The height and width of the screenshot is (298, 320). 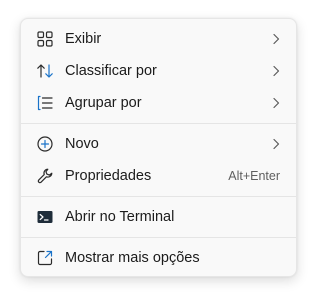 What do you see at coordinates (45, 258) in the screenshot?
I see `open-external-icon` at bounding box center [45, 258].